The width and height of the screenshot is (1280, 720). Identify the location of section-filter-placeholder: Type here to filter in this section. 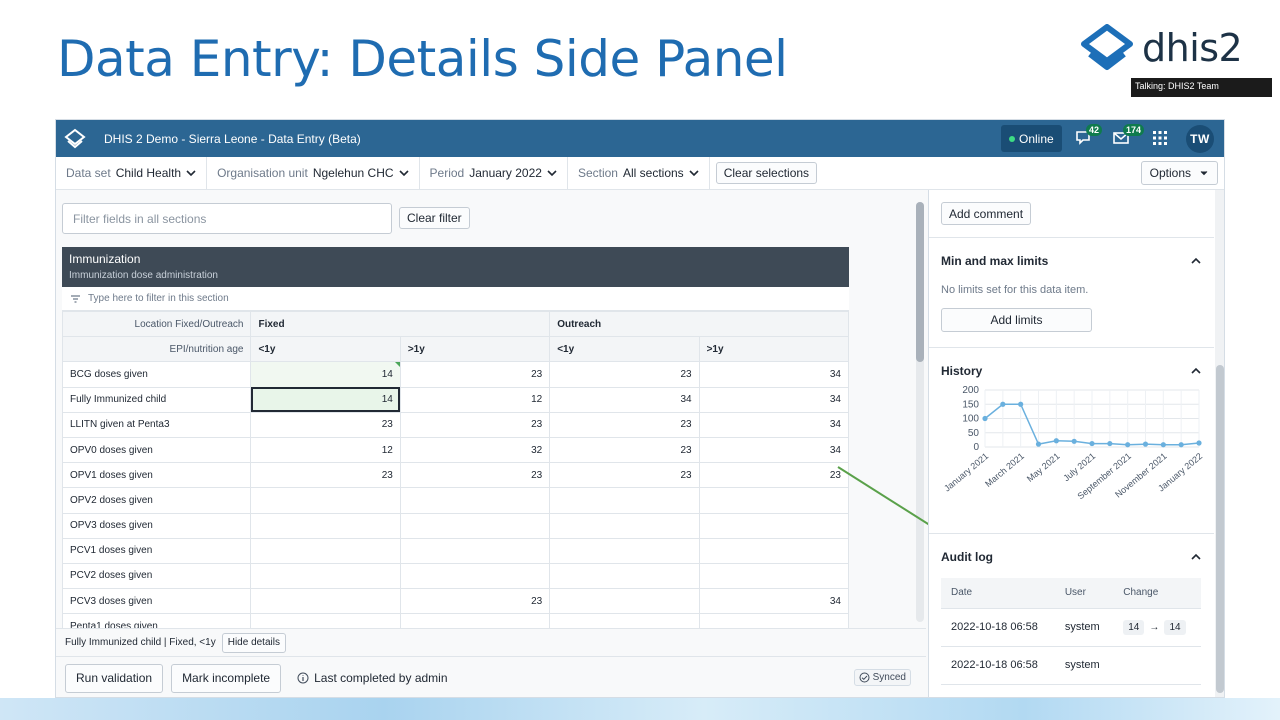
(158, 298).